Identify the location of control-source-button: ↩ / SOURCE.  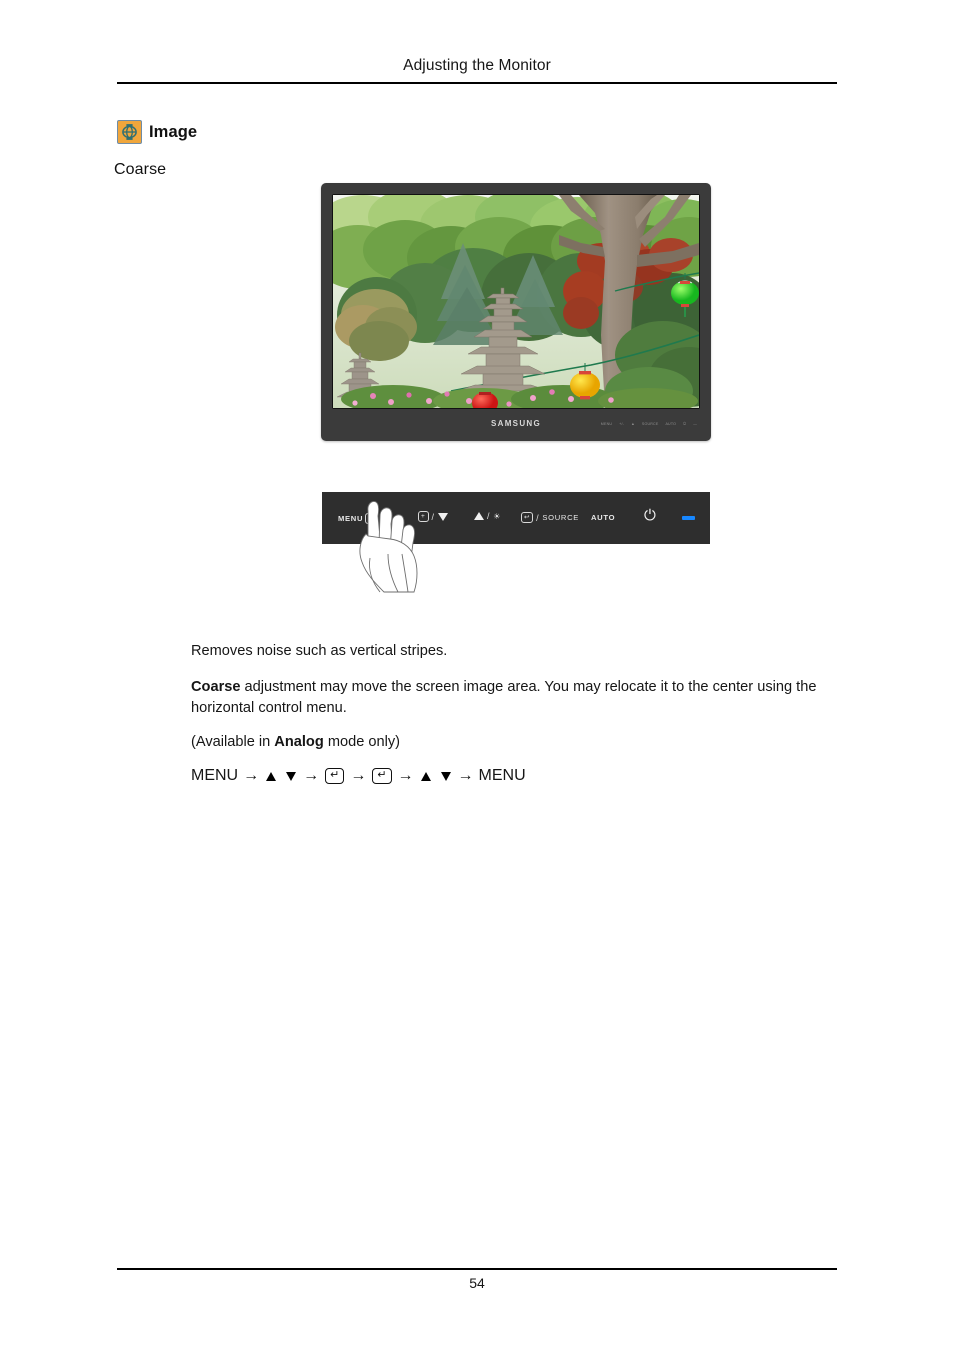
(550, 517).